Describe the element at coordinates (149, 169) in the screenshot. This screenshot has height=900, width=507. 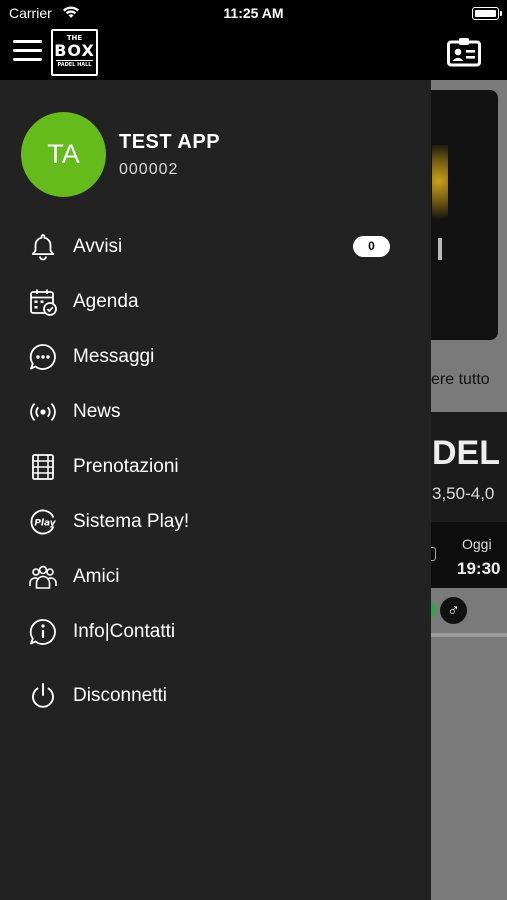
I see `user-code: 000002` at that location.